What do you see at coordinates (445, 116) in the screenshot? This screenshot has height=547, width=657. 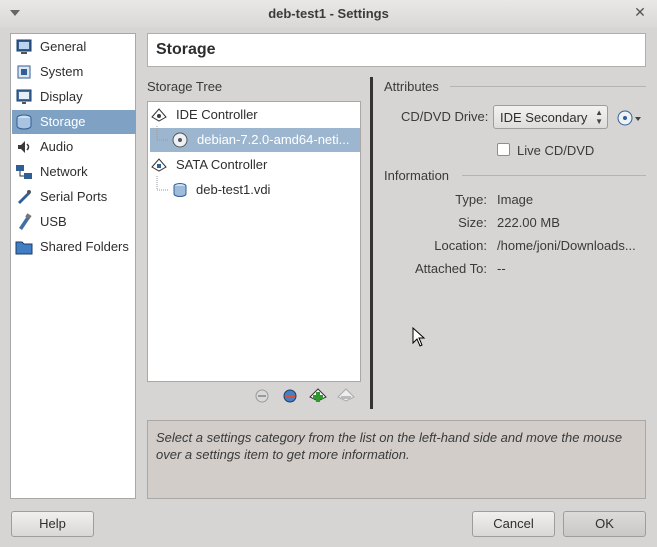 I see `cd-dvd-drive-label: CD/DVD Drive:` at bounding box center [445, 116].